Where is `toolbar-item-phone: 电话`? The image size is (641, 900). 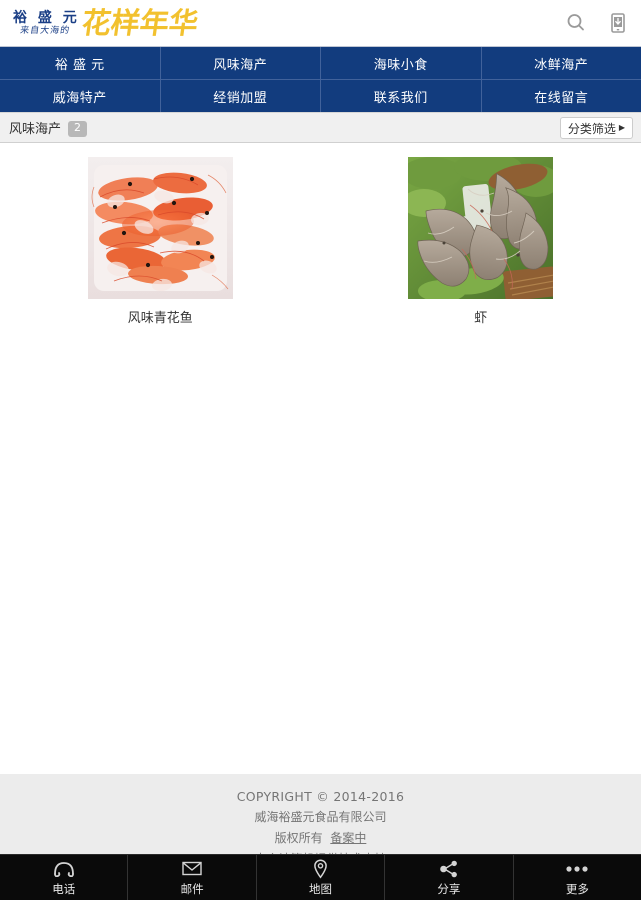
toolbar-item-phone: 电话 is located at coordinates (64, 877).